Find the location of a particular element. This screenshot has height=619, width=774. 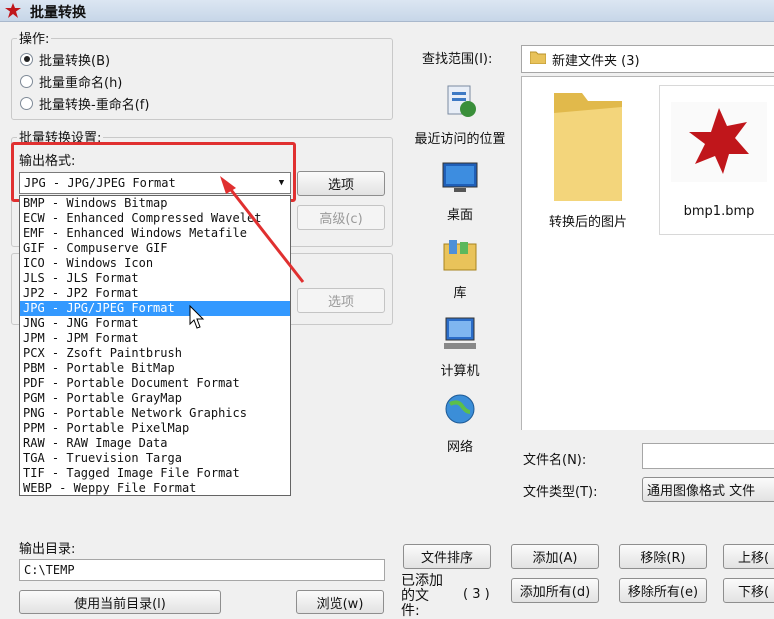

format-option: ECW - Enhanced Compressed Wavelet is located at coordinates (155, 218).